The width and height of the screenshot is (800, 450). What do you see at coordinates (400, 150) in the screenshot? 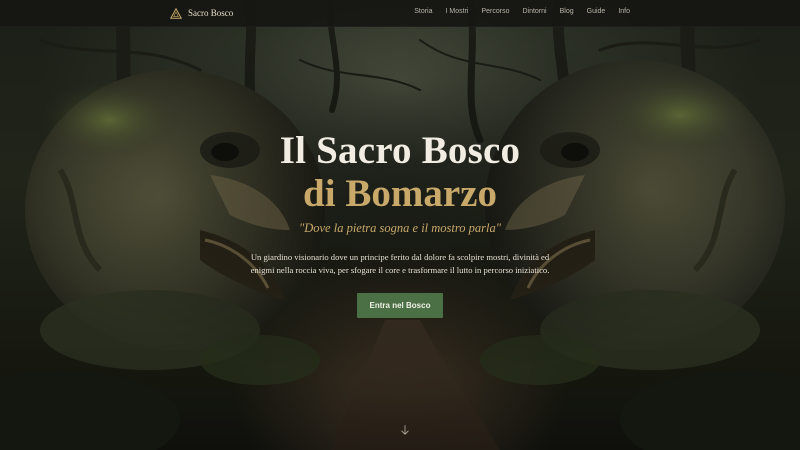
I see `hero-title-line1: Il Sacro Bosco` at bounding box center [400, 150].